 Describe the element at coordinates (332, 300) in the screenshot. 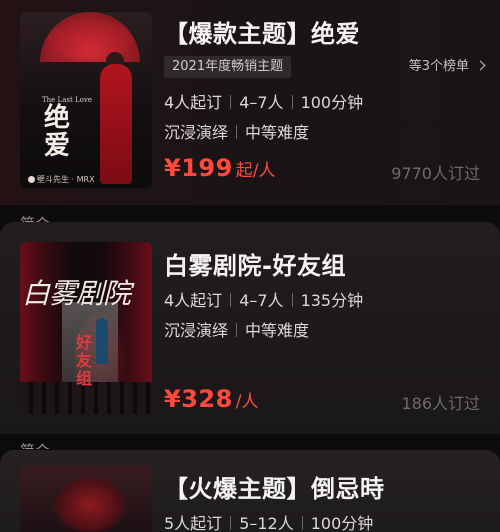

I see `duration: 135分钟` at that location.